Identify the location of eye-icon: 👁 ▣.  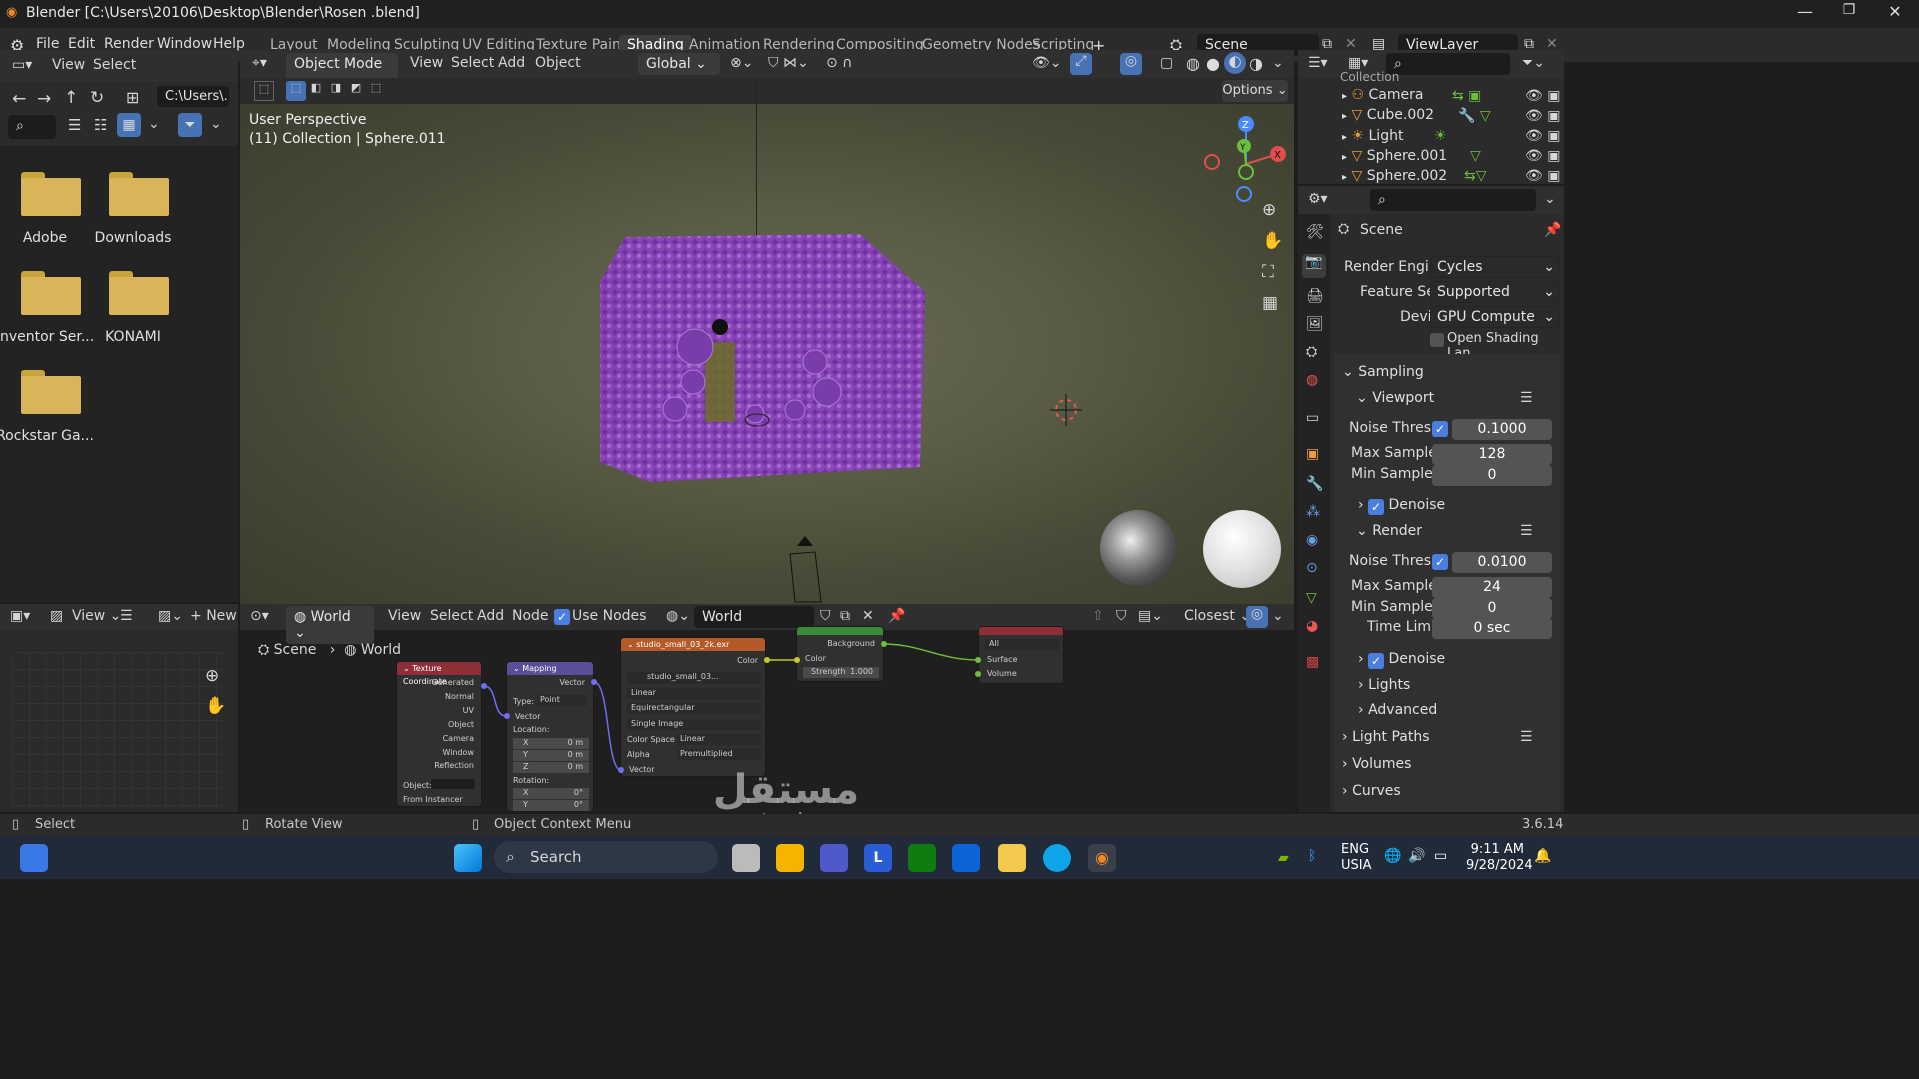
(1542, 156).